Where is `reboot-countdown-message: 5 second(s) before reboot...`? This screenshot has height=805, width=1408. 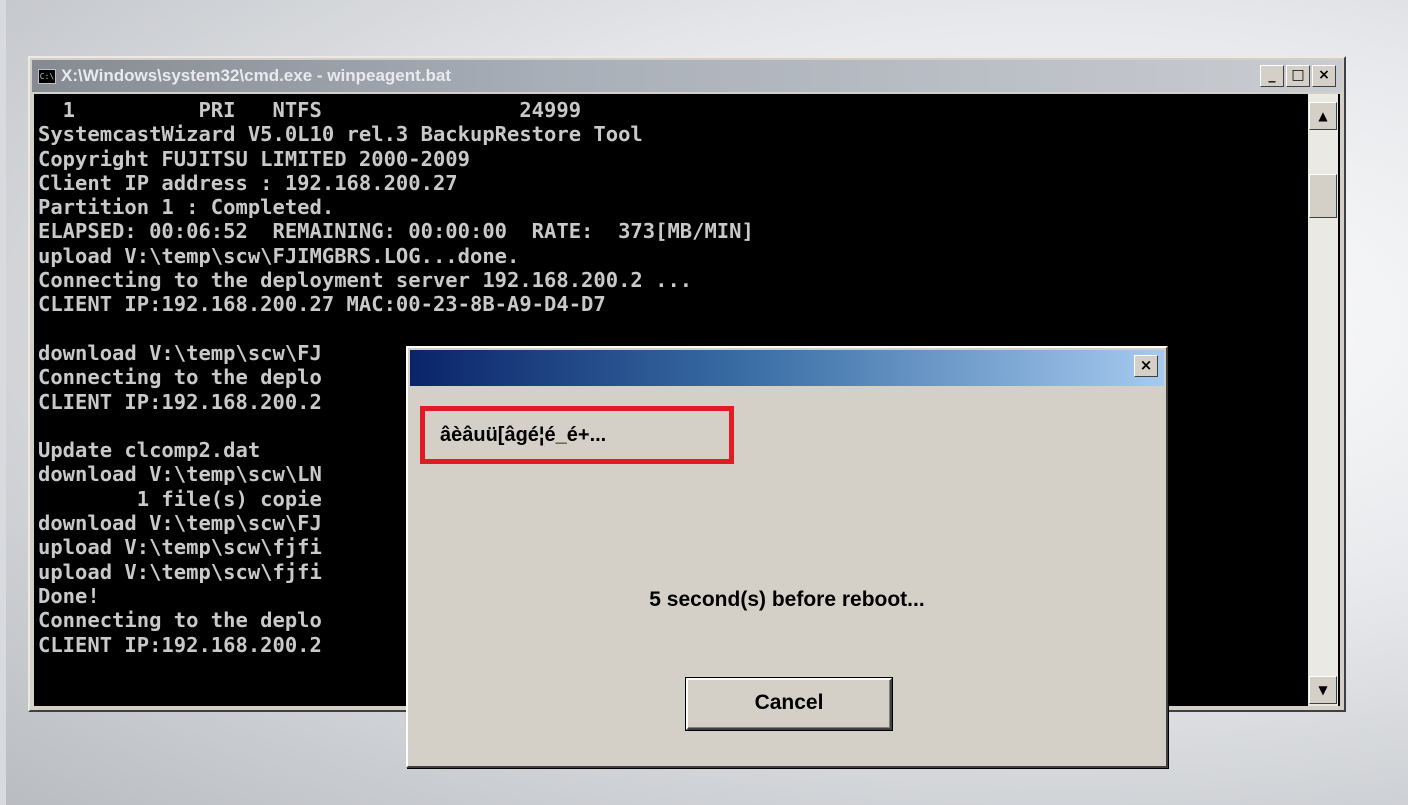
reboot-countdown-message: 5 second(s) before reboot... is located at coordinates (787, 599).